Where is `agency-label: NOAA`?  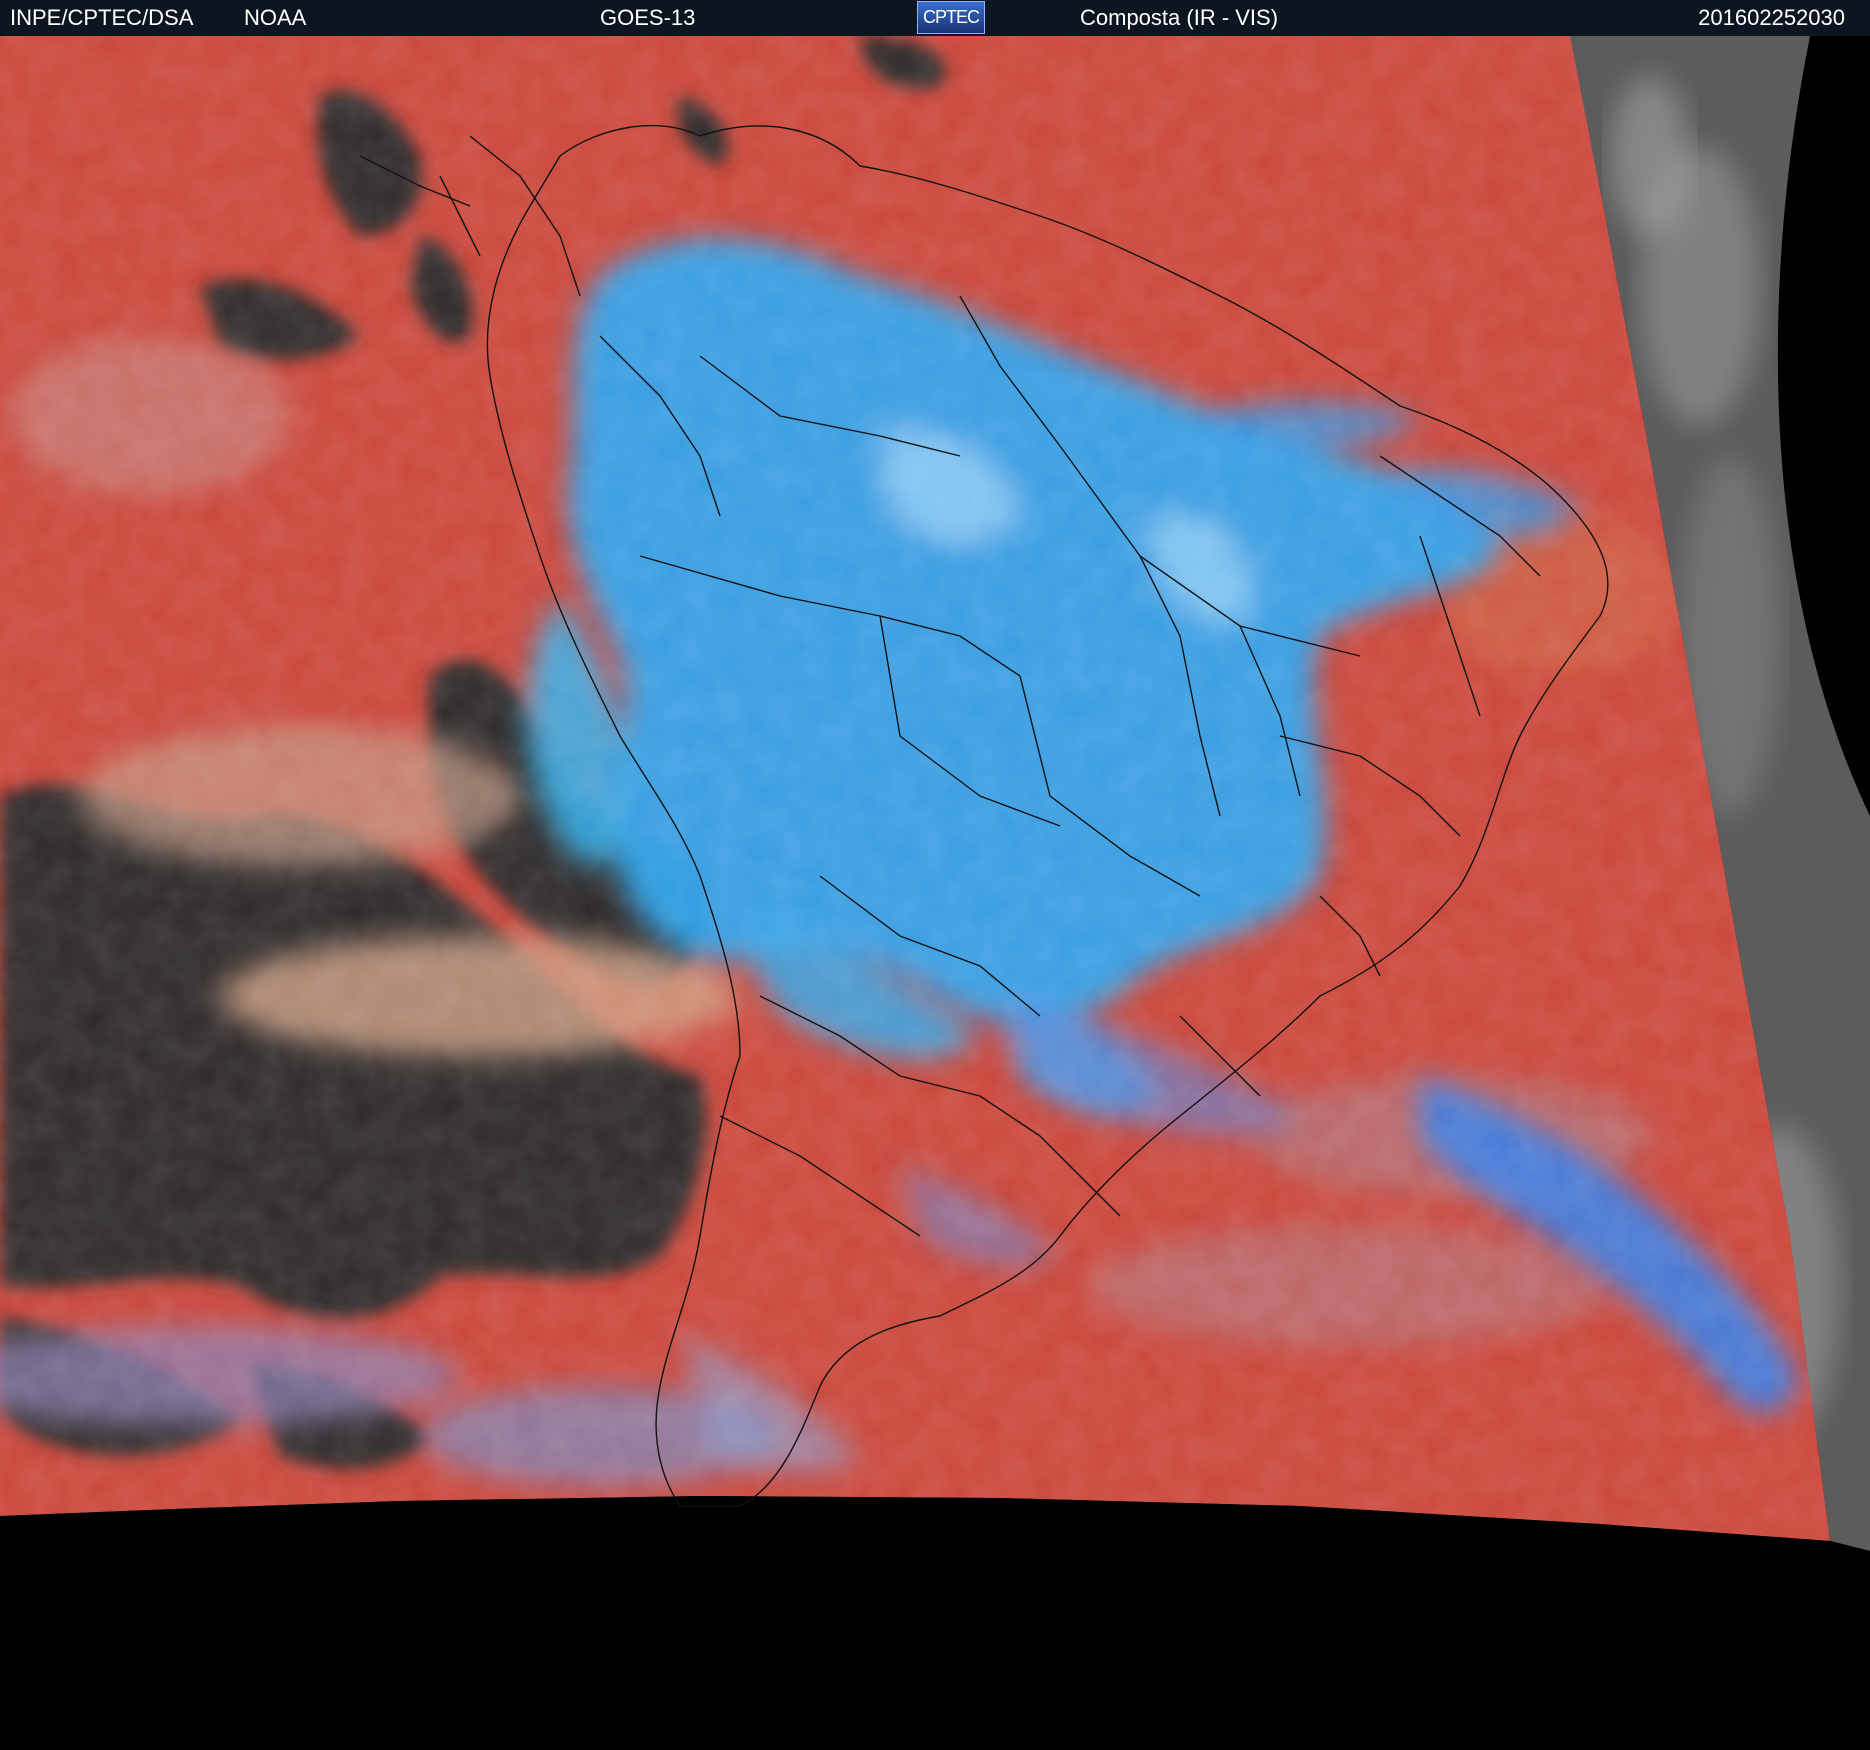
agency-label: NOAA is located at coordinates (275, 17).